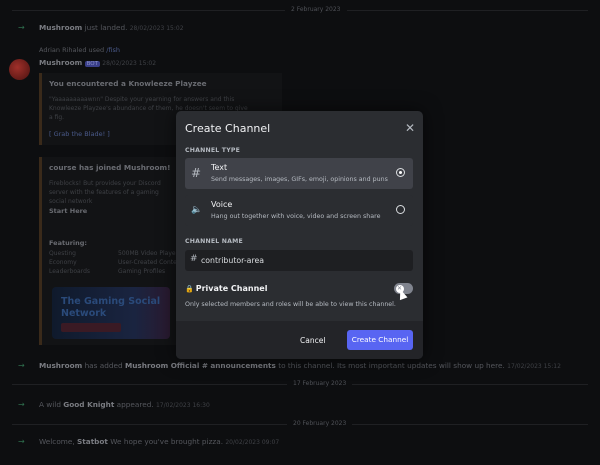 This screenshot has width=600, height=465. I want to click on feature-item: User-Created Content, so click(150, 262).